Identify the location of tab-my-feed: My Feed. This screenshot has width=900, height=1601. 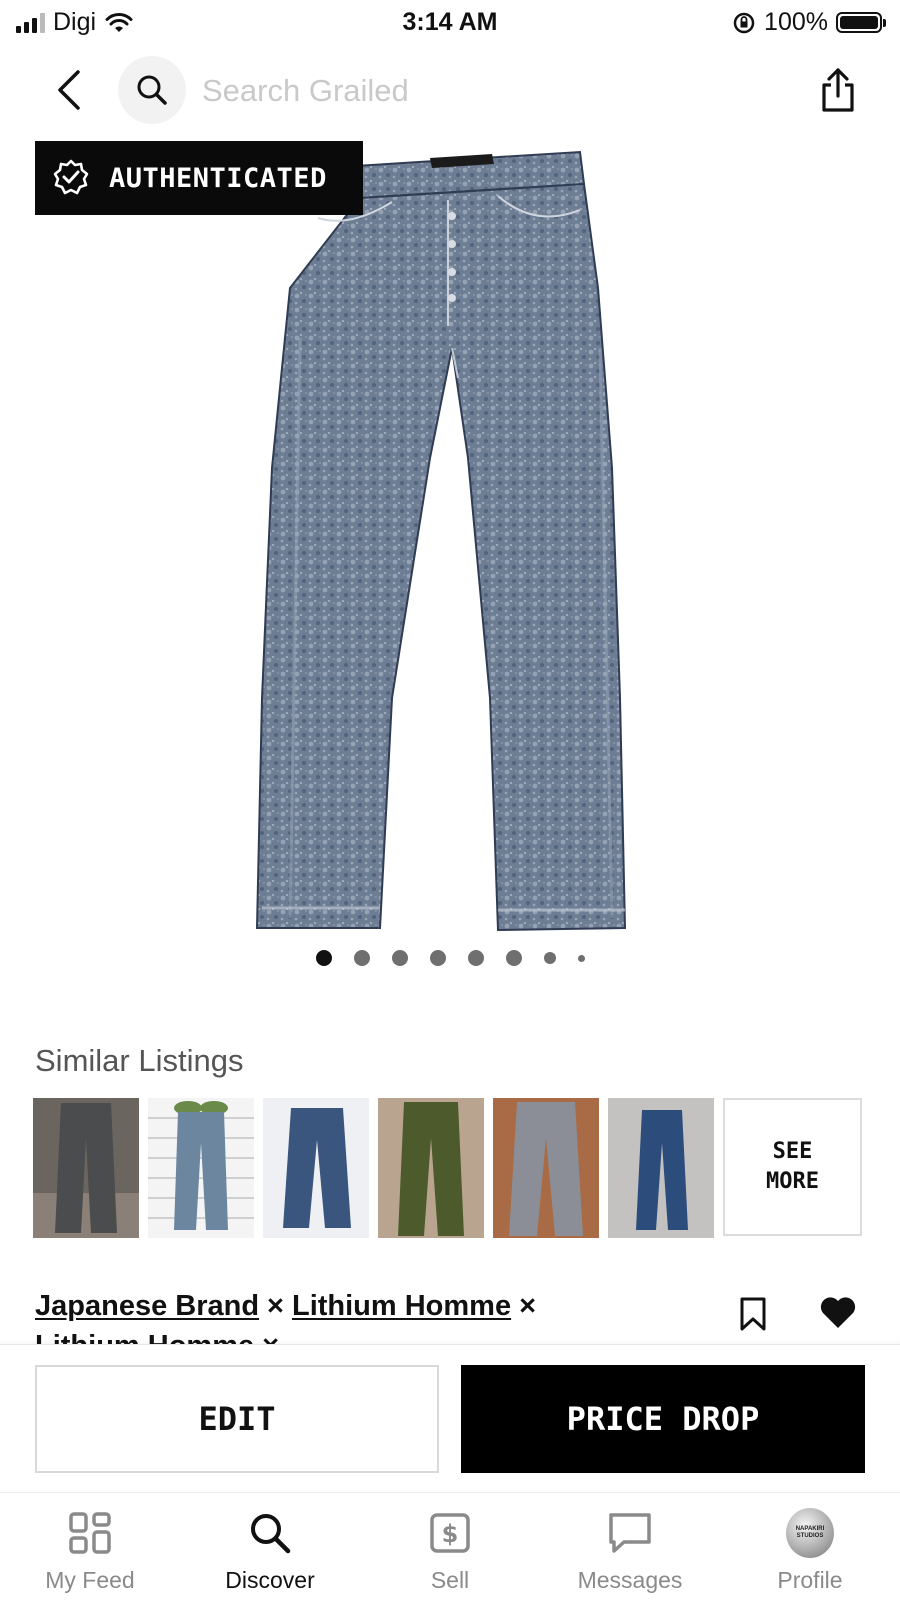
(90, 1547).